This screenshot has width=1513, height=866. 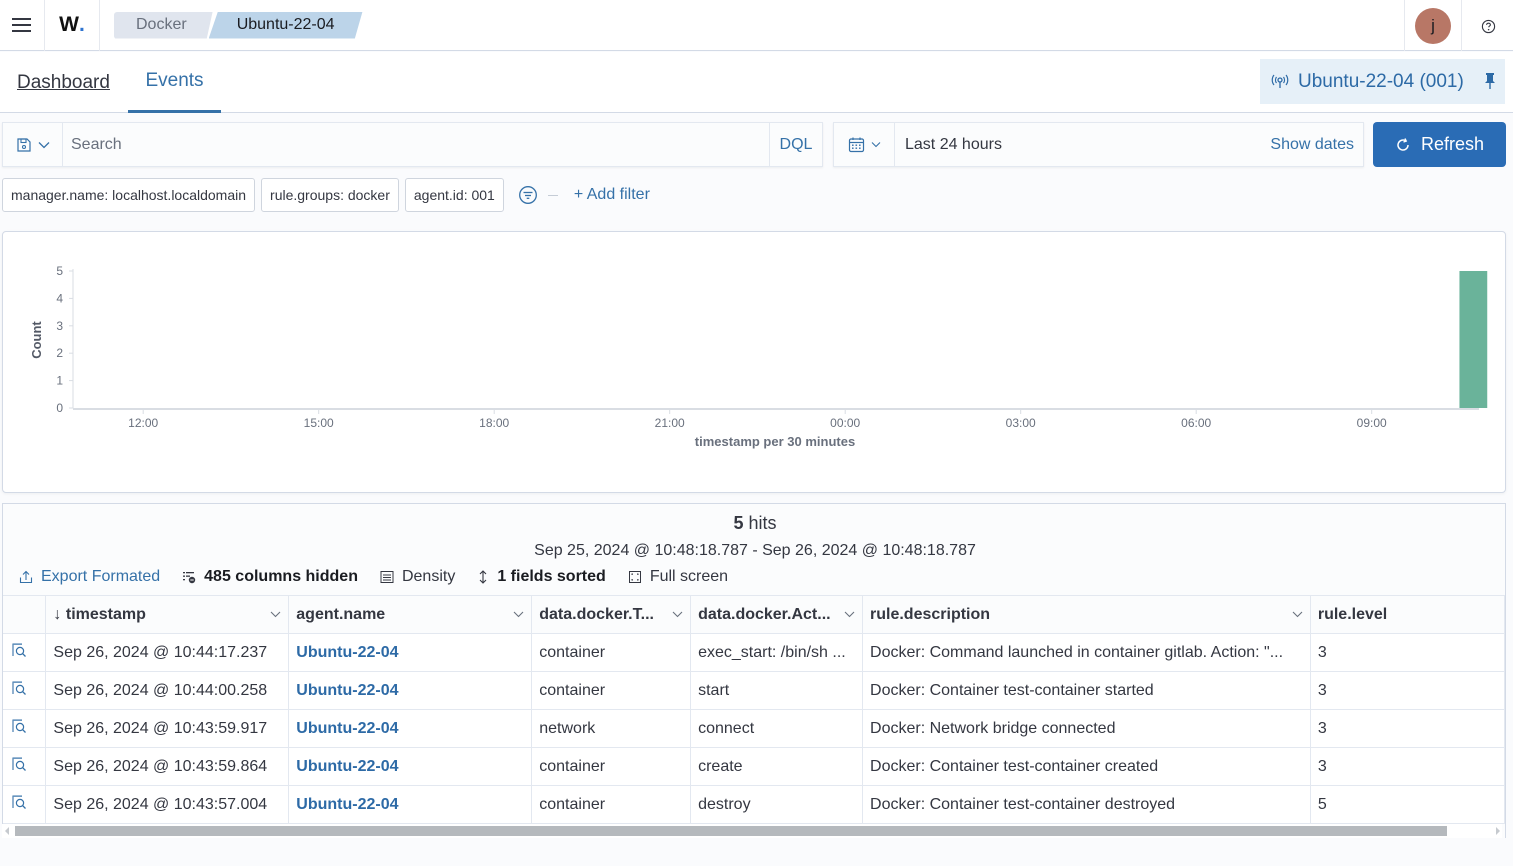 What do you see at coordinates (1087, 145) in the screenshot?
I see `date-range-display: Last 24 hours` at bounding box center [1087, 145].